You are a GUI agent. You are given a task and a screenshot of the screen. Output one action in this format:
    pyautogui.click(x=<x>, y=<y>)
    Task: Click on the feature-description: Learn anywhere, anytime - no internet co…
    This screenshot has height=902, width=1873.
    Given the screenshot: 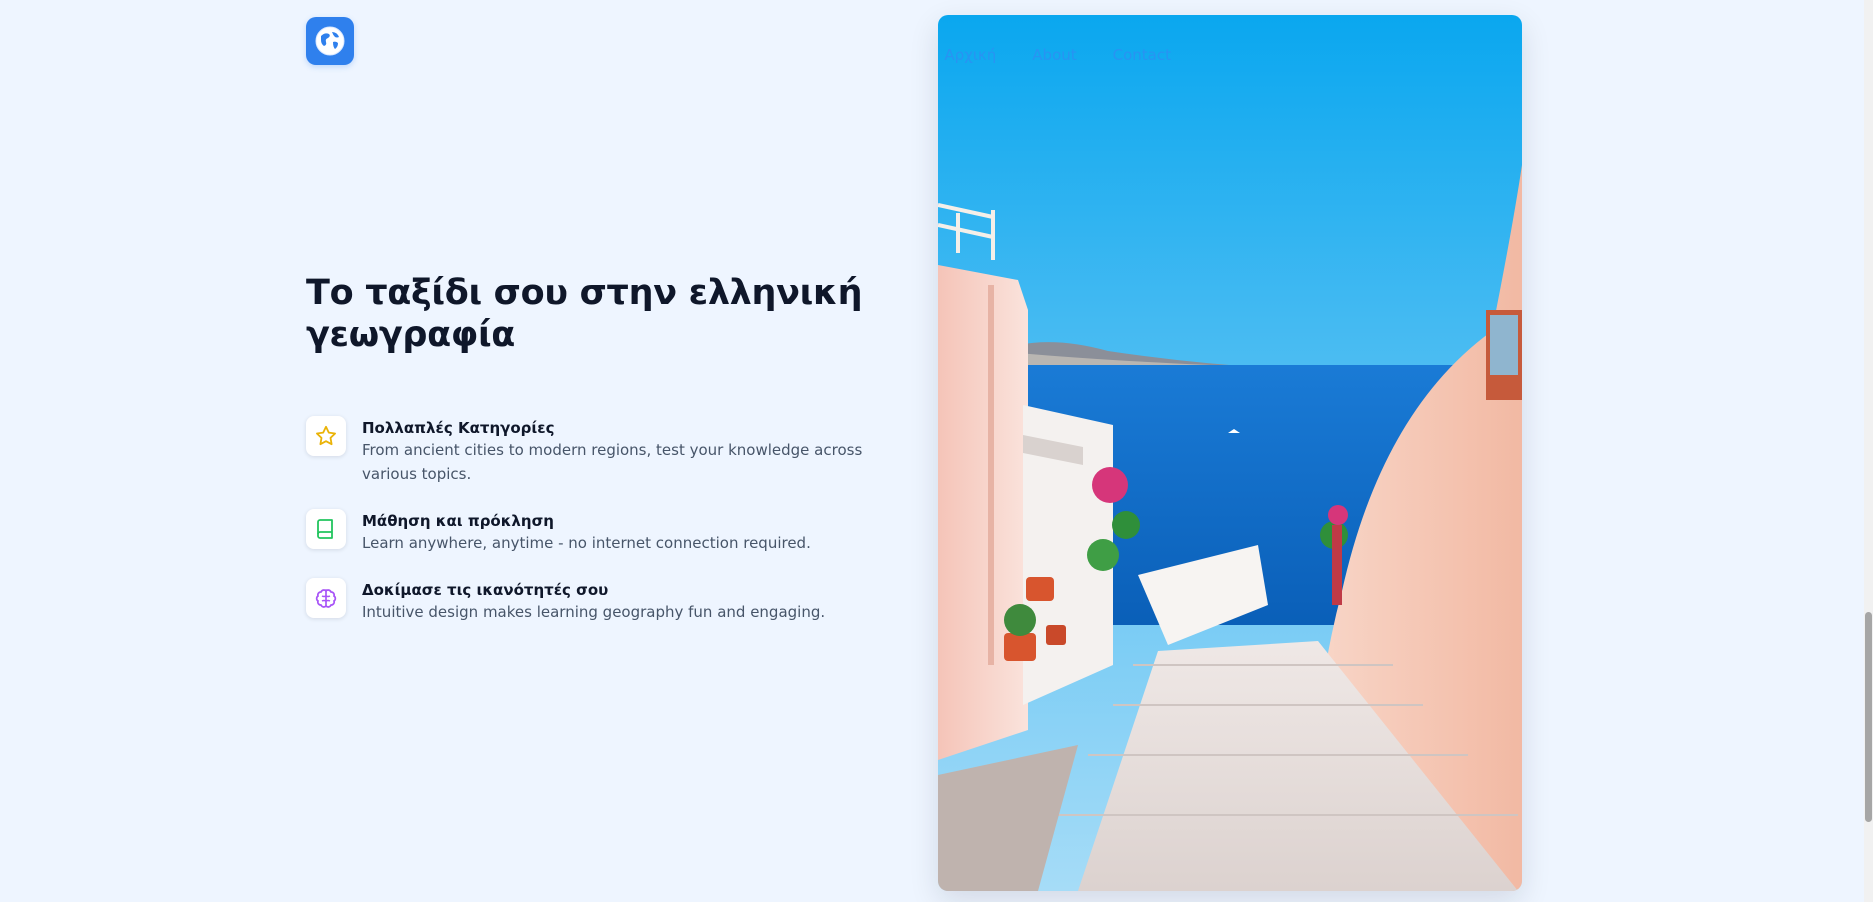 What is the action you would take?
    pyautogui.click(x=586, y=543)
    